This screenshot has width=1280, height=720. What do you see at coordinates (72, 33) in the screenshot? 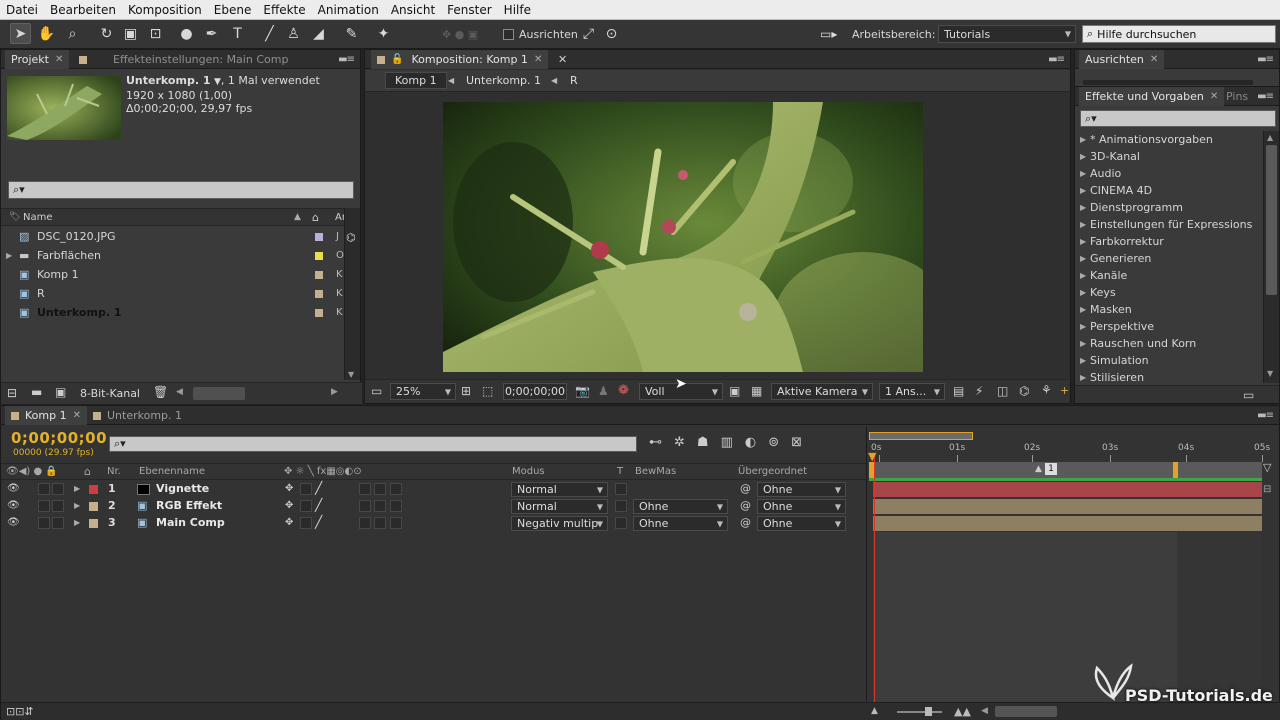
I see `zoom-tool-icon: ⌕` at bounding box center [72, 33].